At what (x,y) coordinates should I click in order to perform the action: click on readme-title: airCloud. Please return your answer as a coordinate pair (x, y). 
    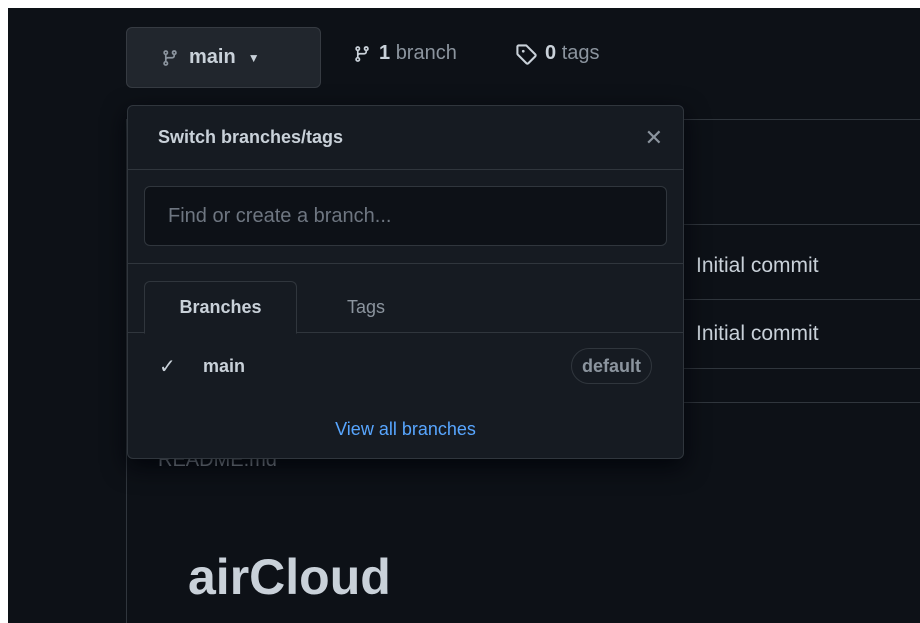
    Looking at the image, I should click on (289, 577).